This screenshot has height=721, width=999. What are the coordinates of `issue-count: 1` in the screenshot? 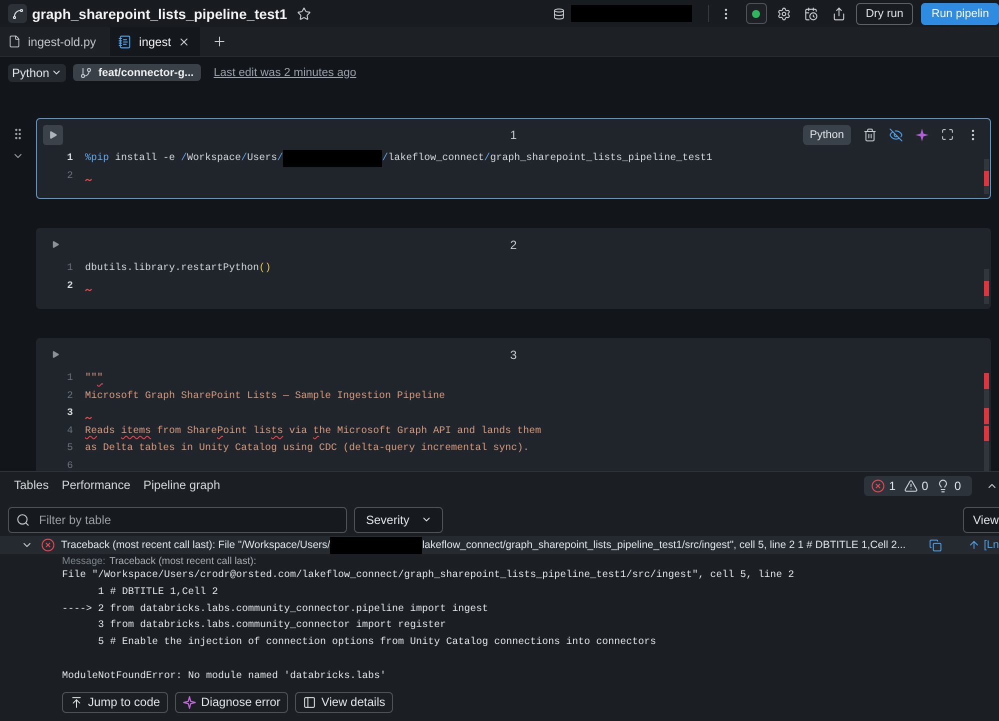 It's located at (892, 485).